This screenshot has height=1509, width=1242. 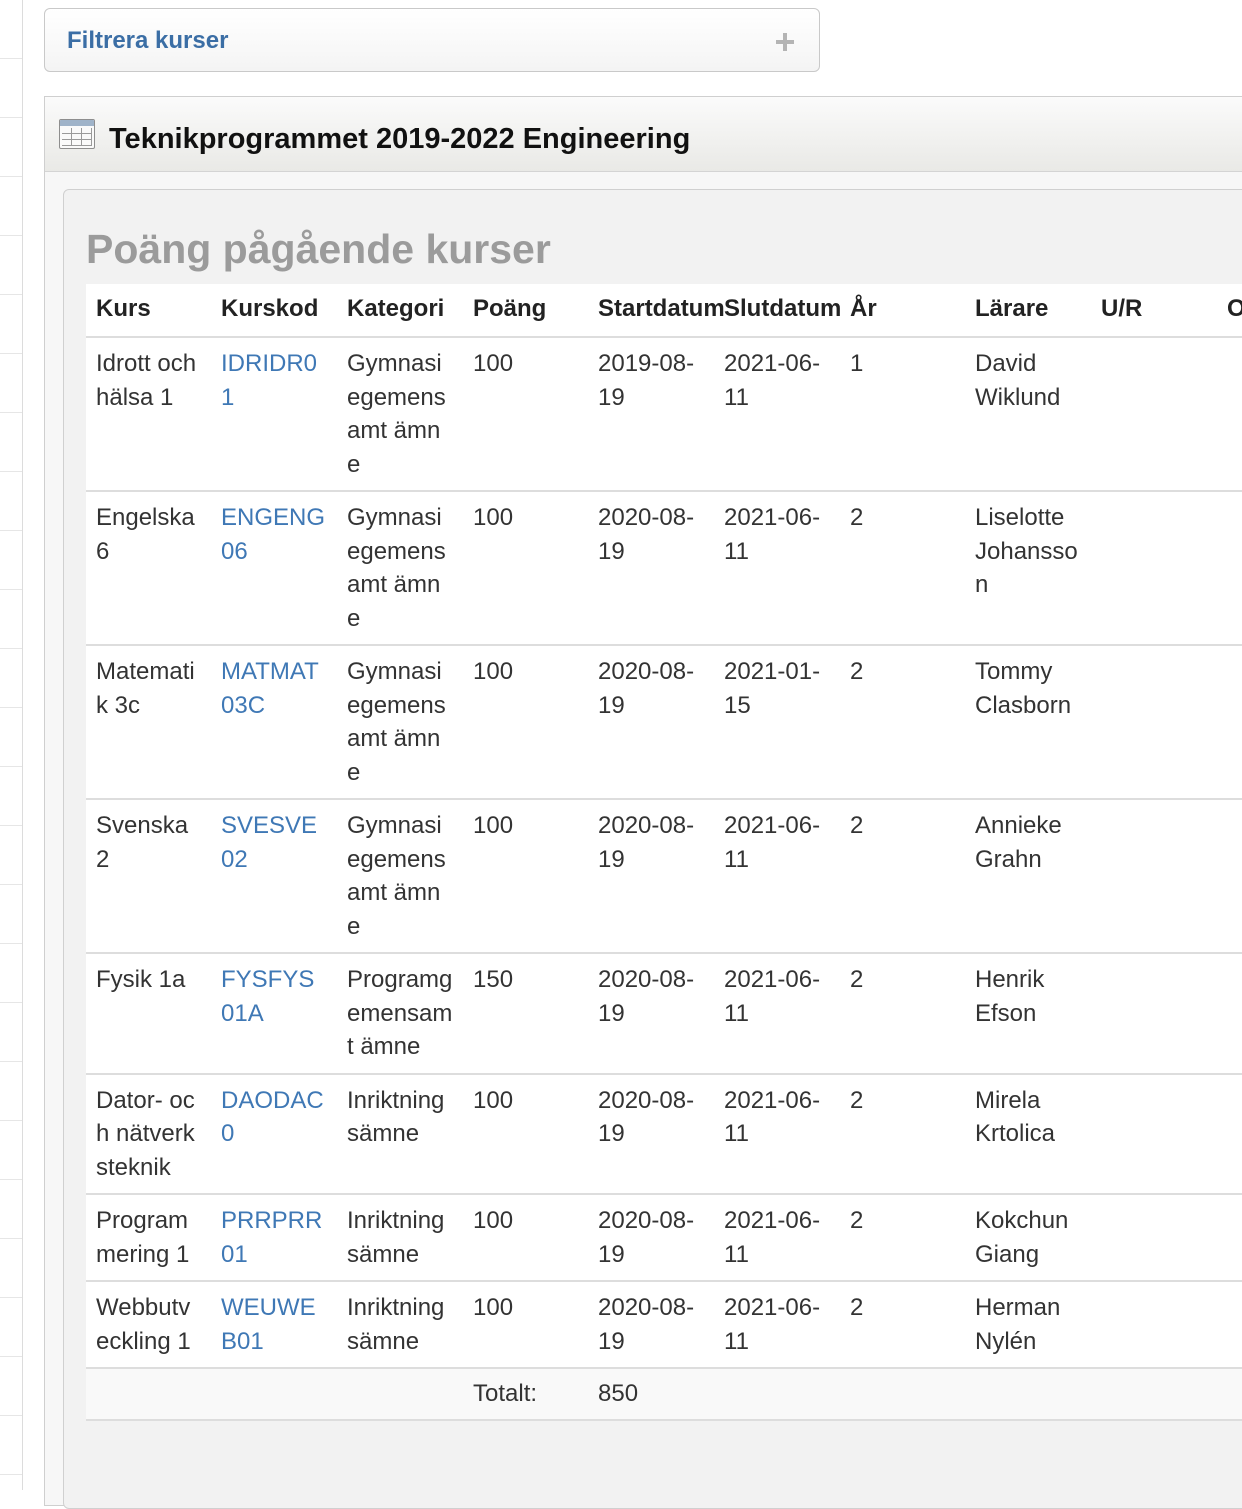 I want to click on cell-larare: Liselotte Johansson, so click(x=1028, y=567).